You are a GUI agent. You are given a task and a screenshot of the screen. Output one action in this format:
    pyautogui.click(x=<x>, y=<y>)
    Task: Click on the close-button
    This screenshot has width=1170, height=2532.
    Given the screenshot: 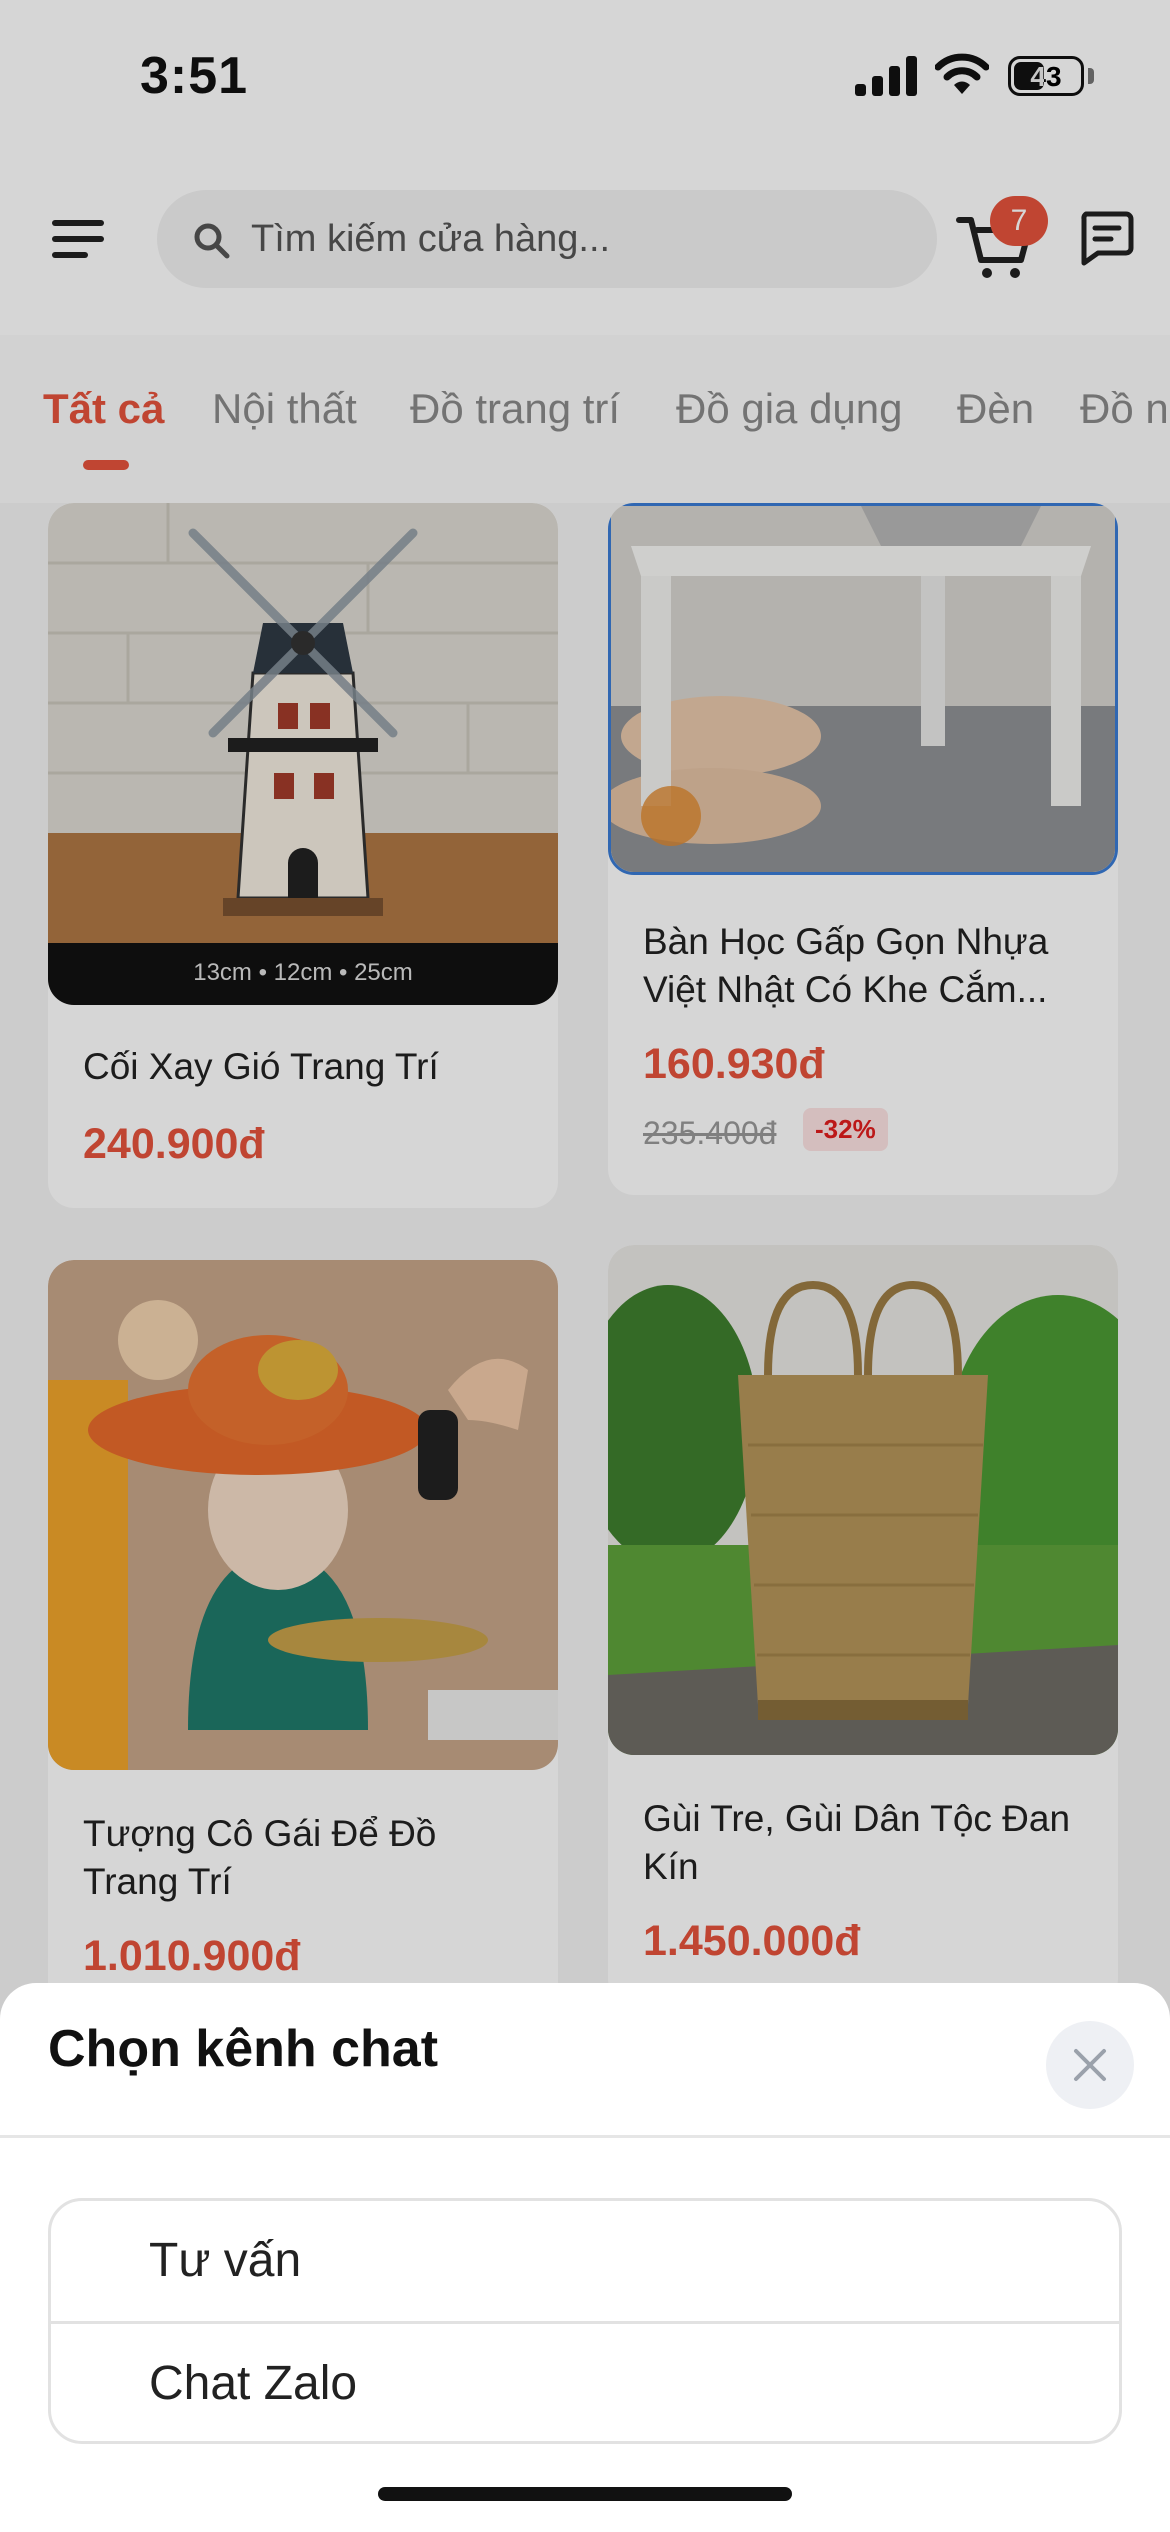 What is the action you would take?
    pyautogui.click(x=1090, y=2065)
    